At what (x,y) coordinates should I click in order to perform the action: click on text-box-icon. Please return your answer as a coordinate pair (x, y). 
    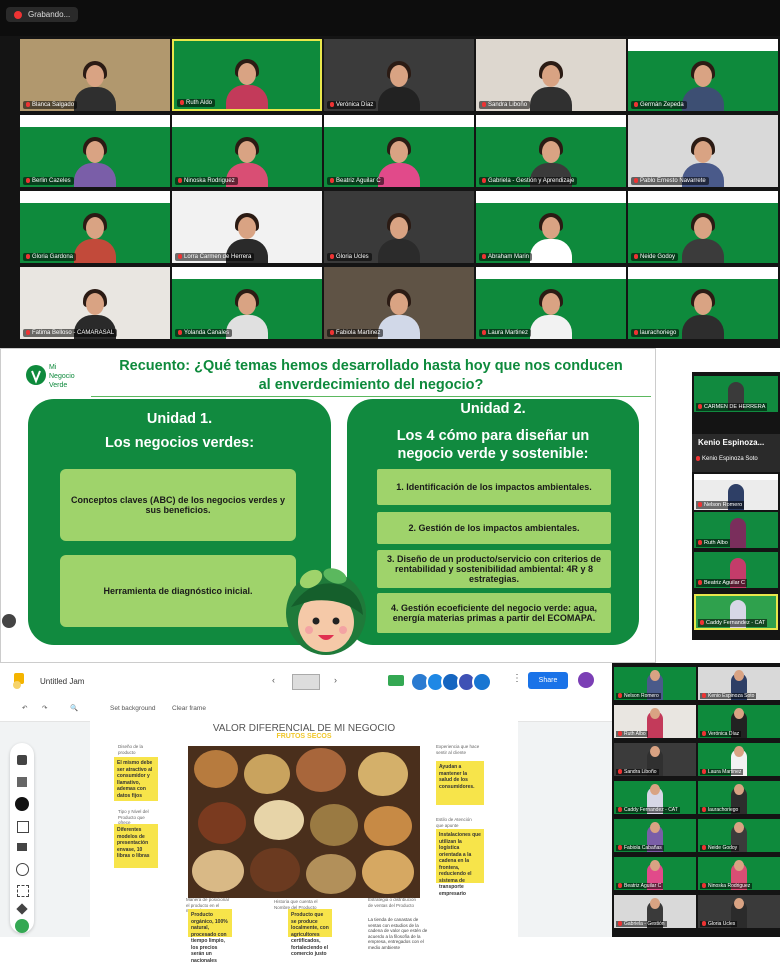
    Looking at the image, I should click on (23, 891).